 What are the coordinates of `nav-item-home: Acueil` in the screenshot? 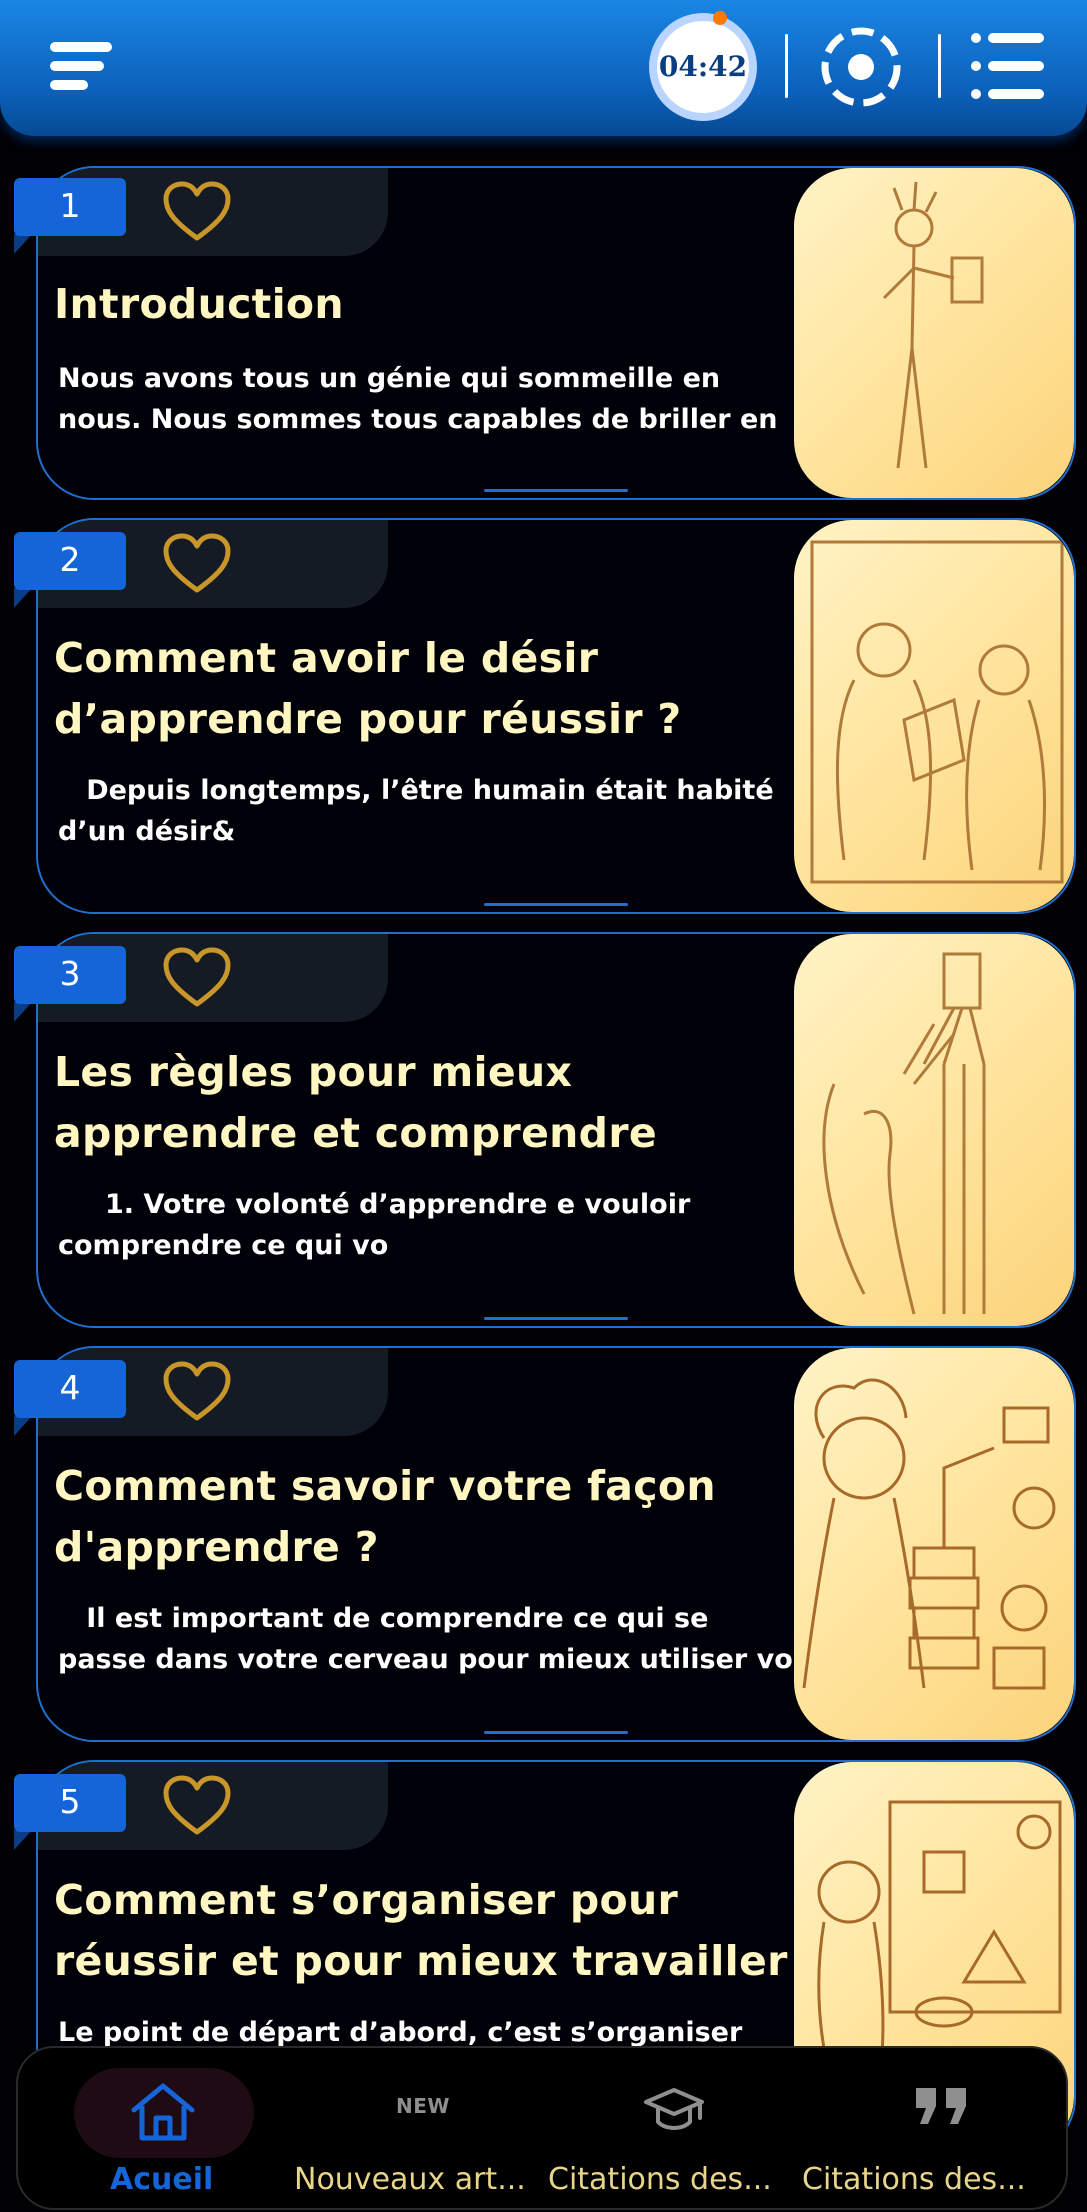 It's located at (153, 2130).